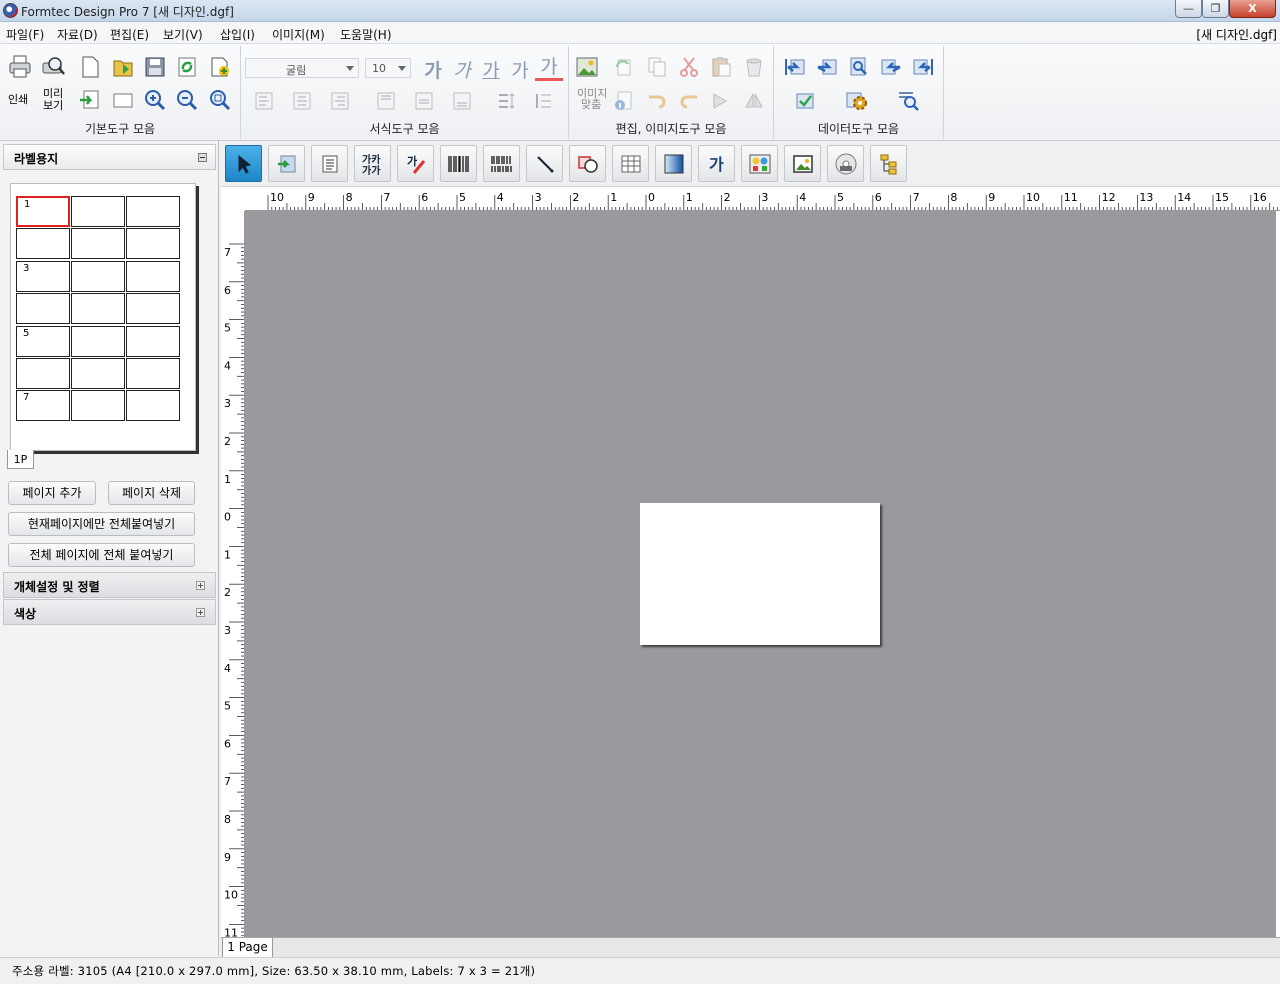 Image resolution: width=1280 pixels, height=984 pixels. Describe the element at coordinates (25, 34) in the screenshot. I see `menu-file: 파일(F)` at that location.